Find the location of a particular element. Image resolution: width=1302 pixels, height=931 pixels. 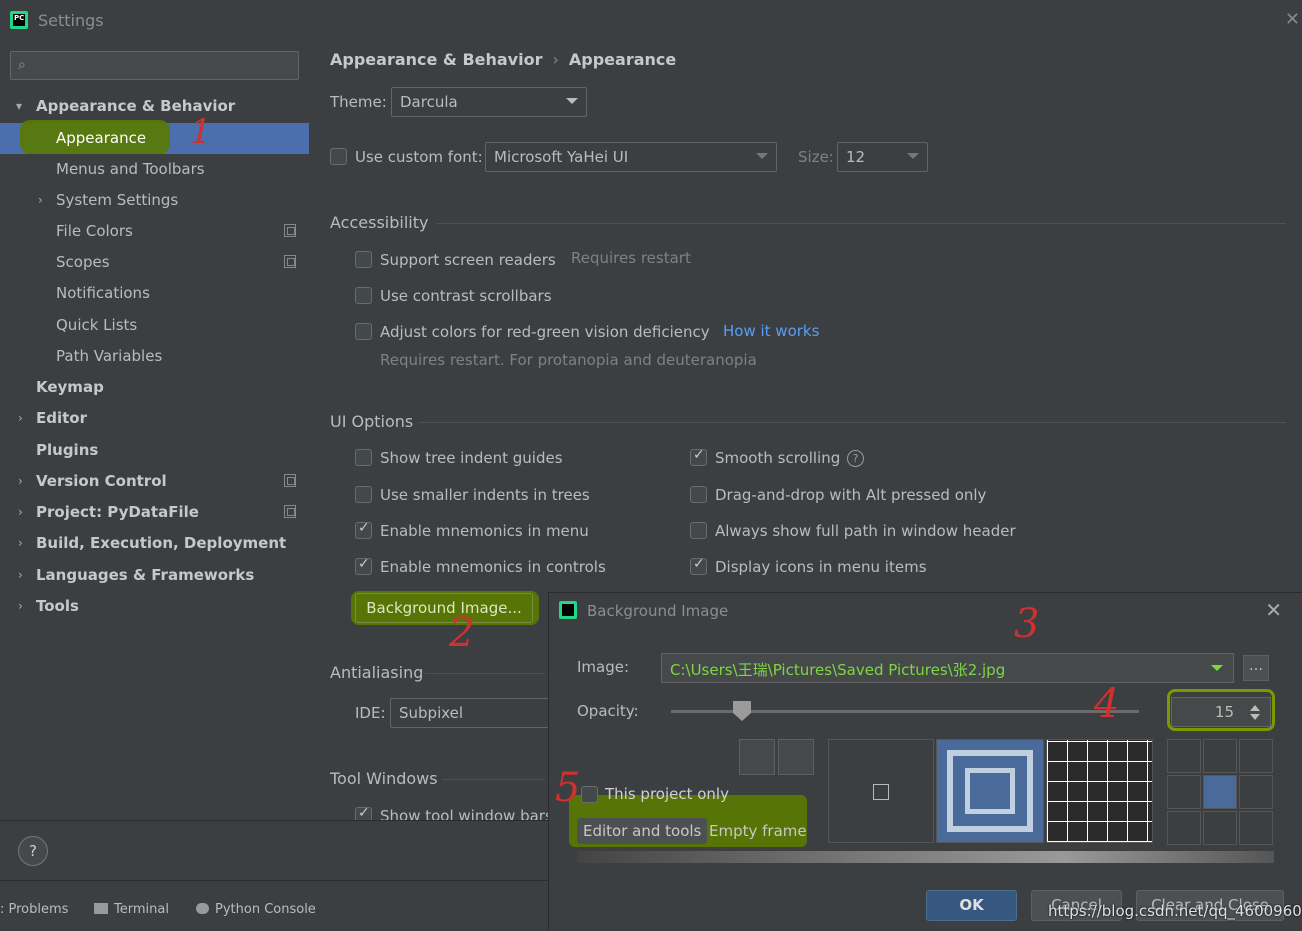

arrow-up-icon is located at coordinates (1255, 708).